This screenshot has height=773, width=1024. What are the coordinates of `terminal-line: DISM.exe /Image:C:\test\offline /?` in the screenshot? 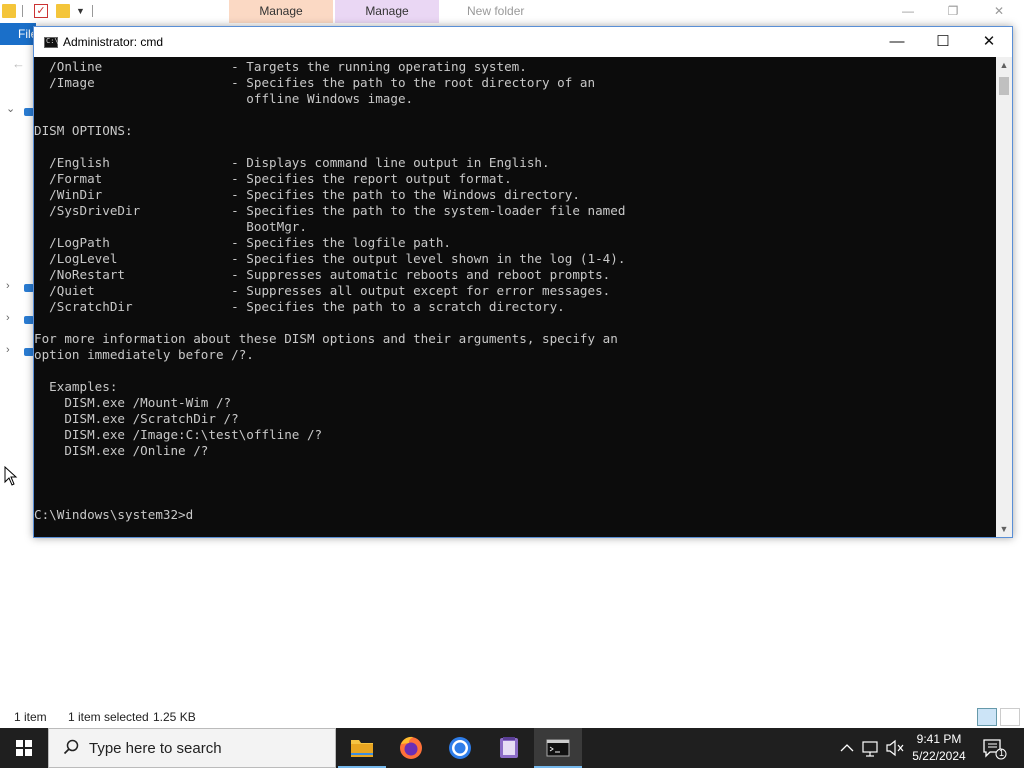 It's located at (178, 434).